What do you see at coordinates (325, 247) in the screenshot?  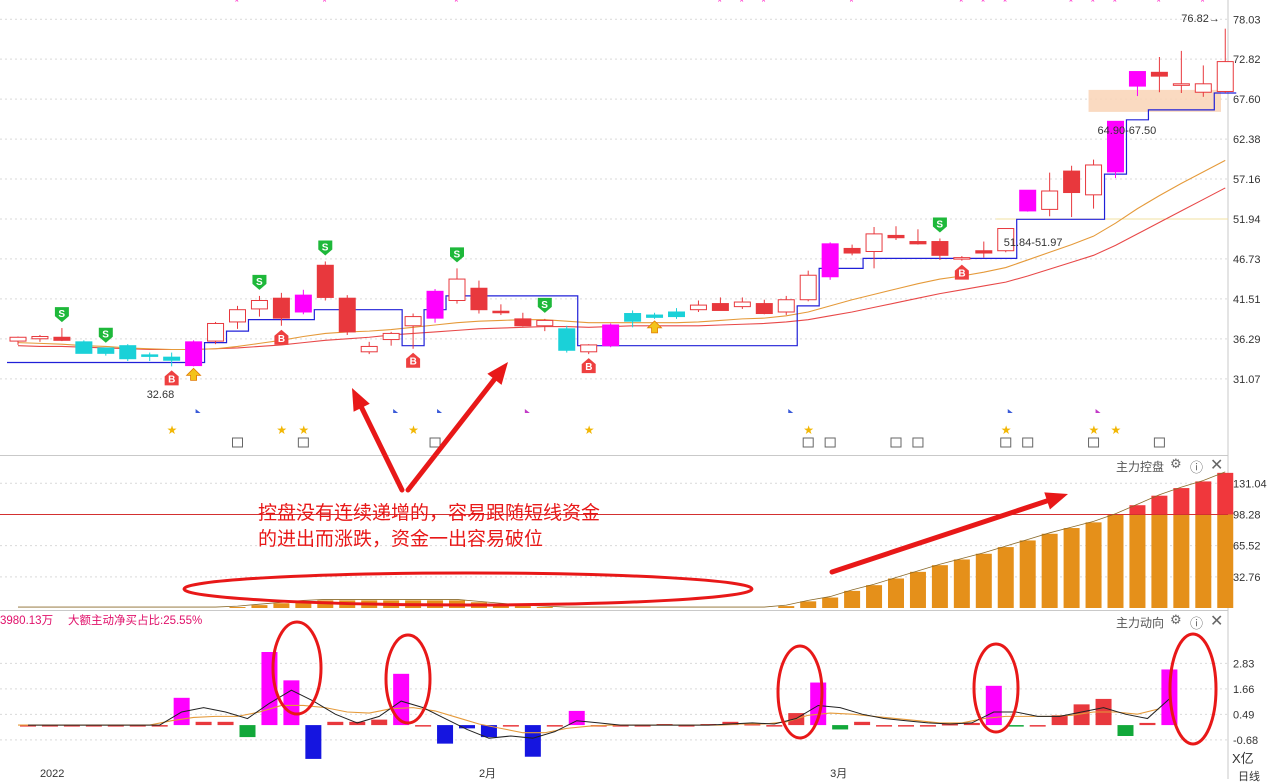 I see `sell-signal-label: S` at bounding box center [325, 247].